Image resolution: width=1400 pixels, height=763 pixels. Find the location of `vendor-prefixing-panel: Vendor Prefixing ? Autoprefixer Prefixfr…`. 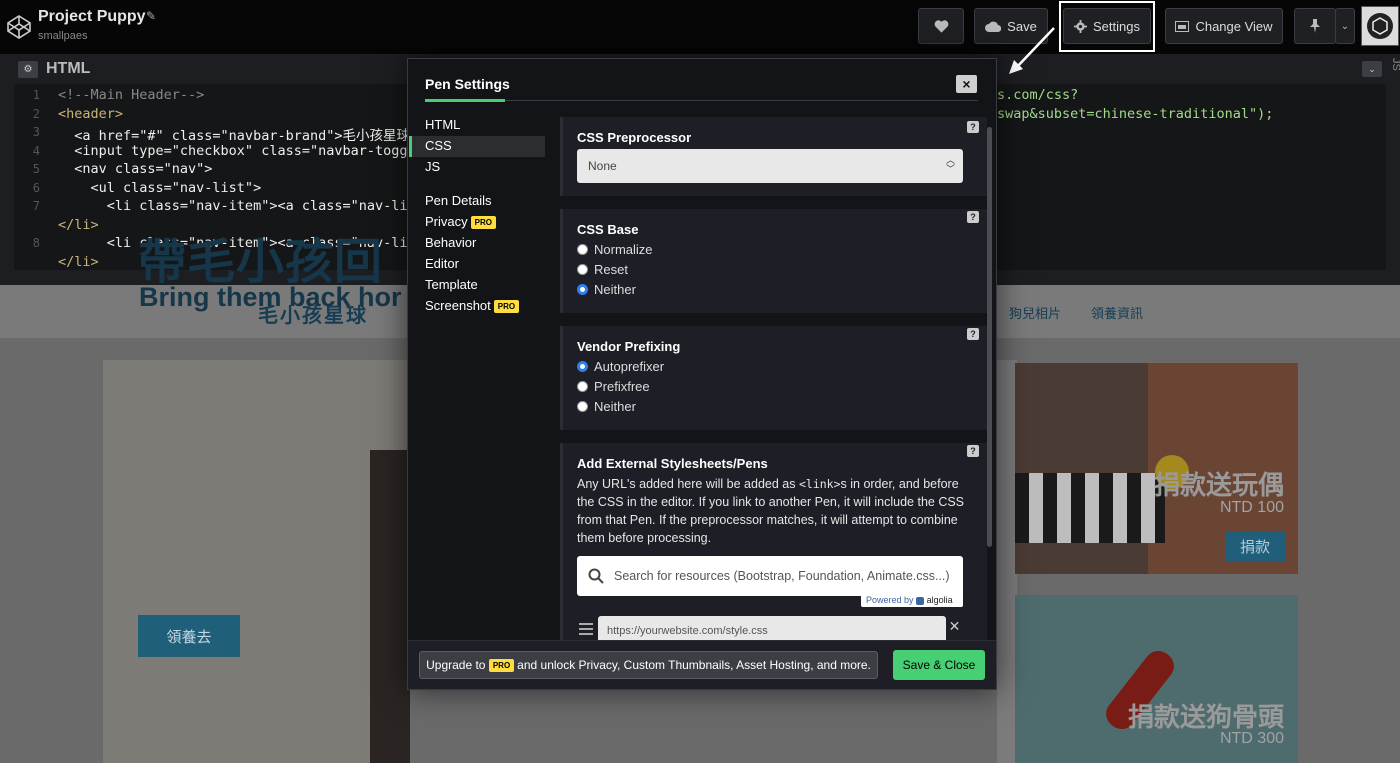

vendor-prefixing-panel: Vendor Prefixing ? Autoprefixer Prefixfr… is located at coordinates (773, 378).